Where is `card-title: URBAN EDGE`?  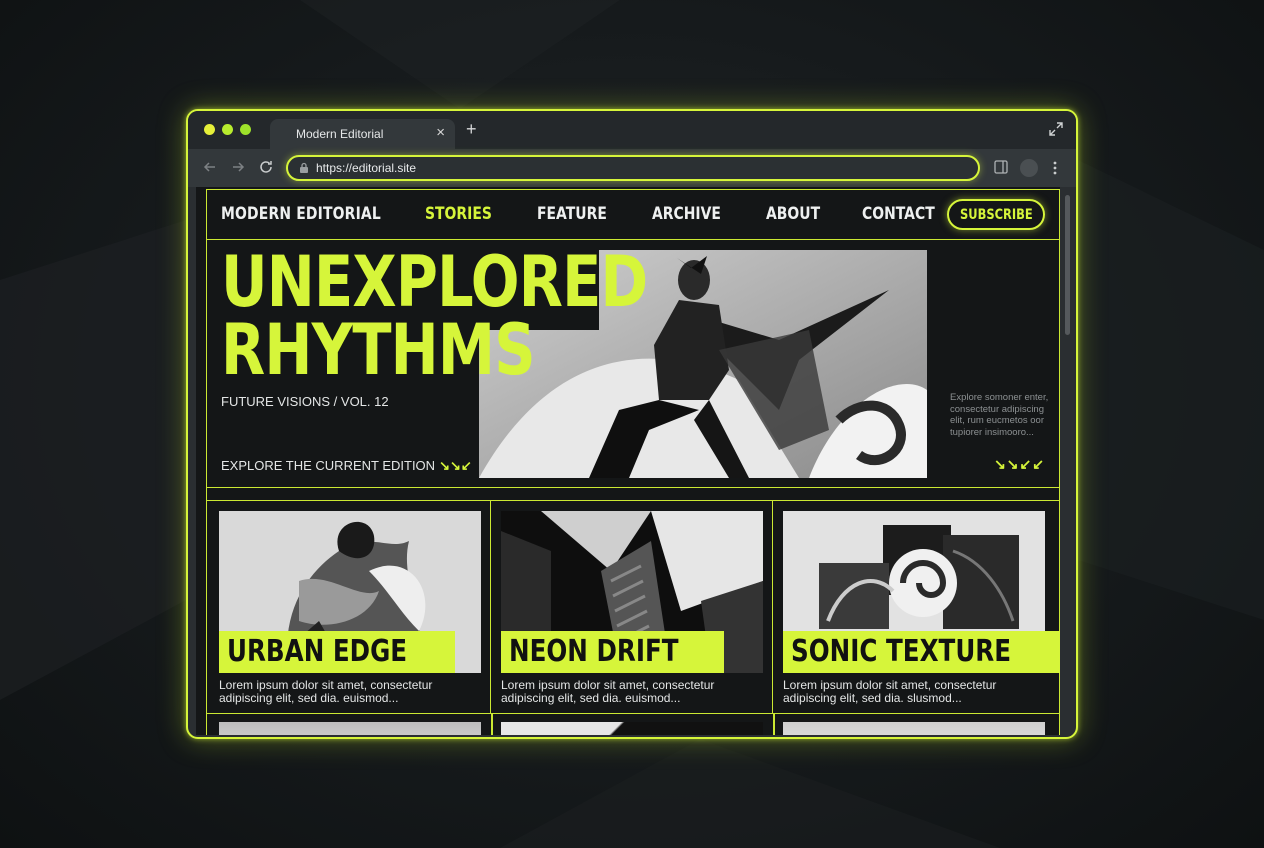
card-title: URBAN EDGE is located at coordinates (337, 652).